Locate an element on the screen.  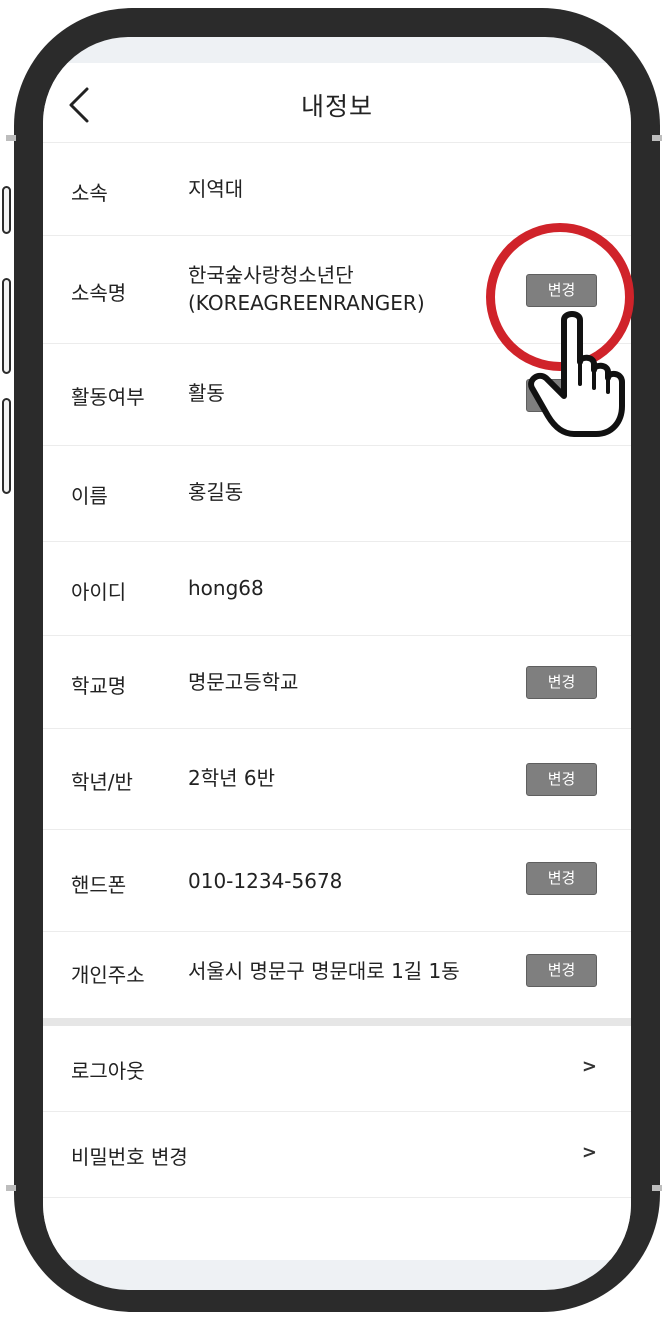
row-label: 아이디 is located at coordinates (99, 592).